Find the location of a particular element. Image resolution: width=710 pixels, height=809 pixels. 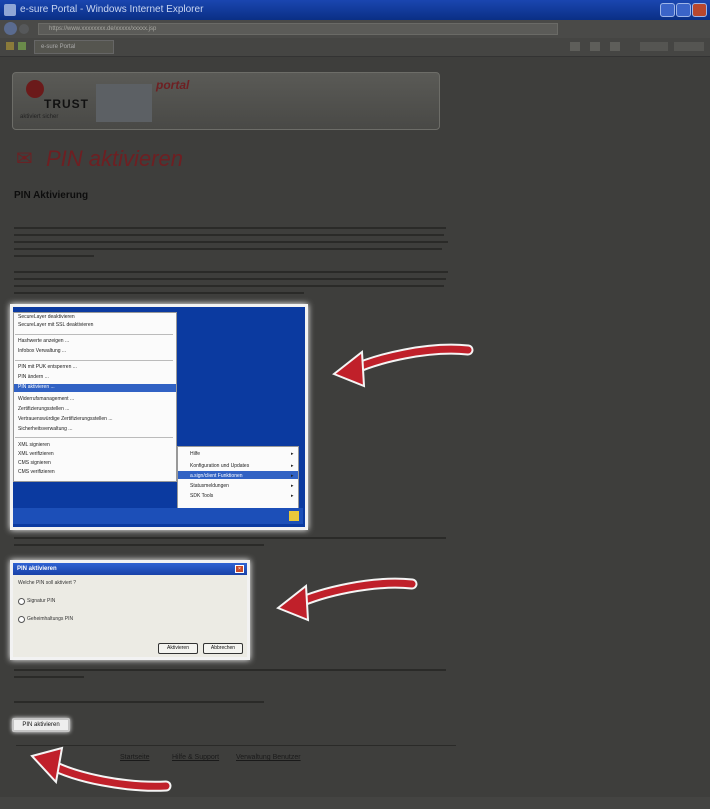

dialog-cancel-button: Abbrechen is located at coordinates (223, 648).